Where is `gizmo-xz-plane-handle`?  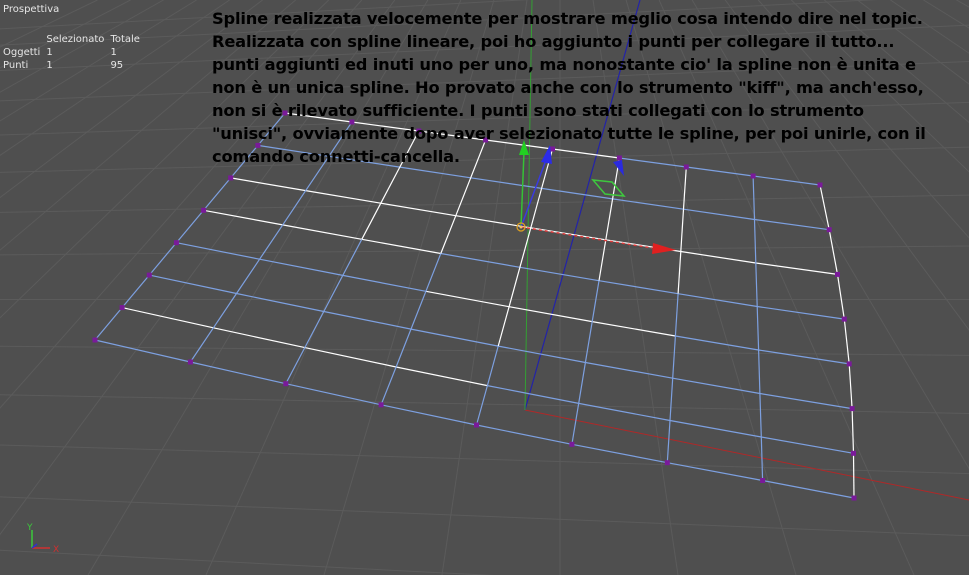
gizmo-xz-plane-handle is located at coordinates (608, 188).